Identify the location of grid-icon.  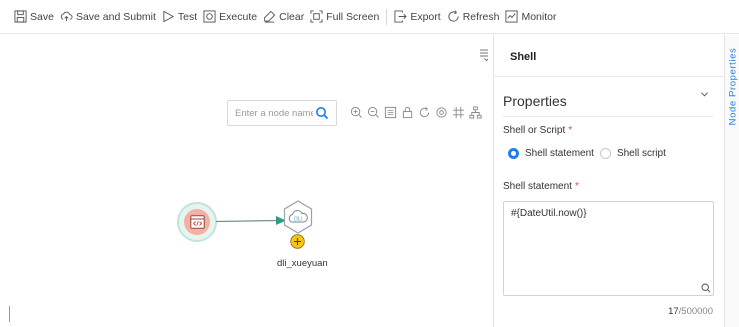
(458, 112).